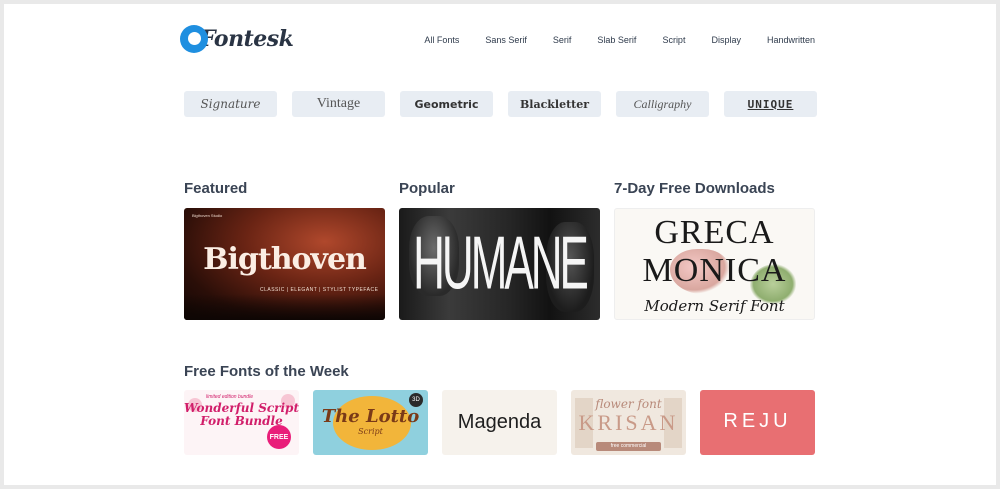  Describe the element at coordinates (714, 232) in the screenshot. I see `free-download-card-line1: GRECA` at that location.